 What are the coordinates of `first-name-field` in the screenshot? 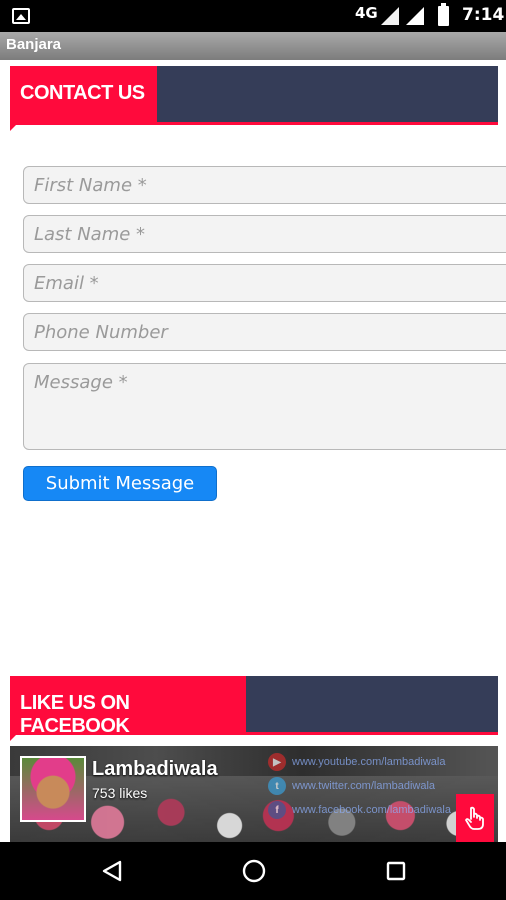 It's located at (264, 185).